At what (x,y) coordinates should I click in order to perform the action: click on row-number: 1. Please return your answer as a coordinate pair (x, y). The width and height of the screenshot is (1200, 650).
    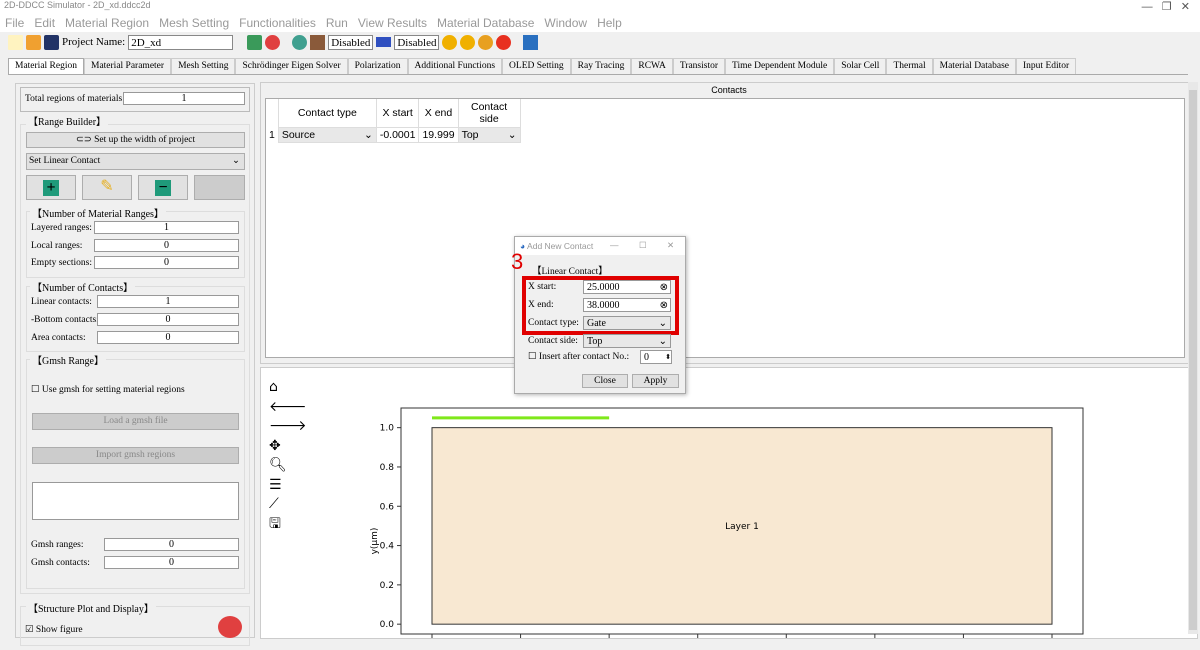
    Looking at the image, I should click on (272, 135).